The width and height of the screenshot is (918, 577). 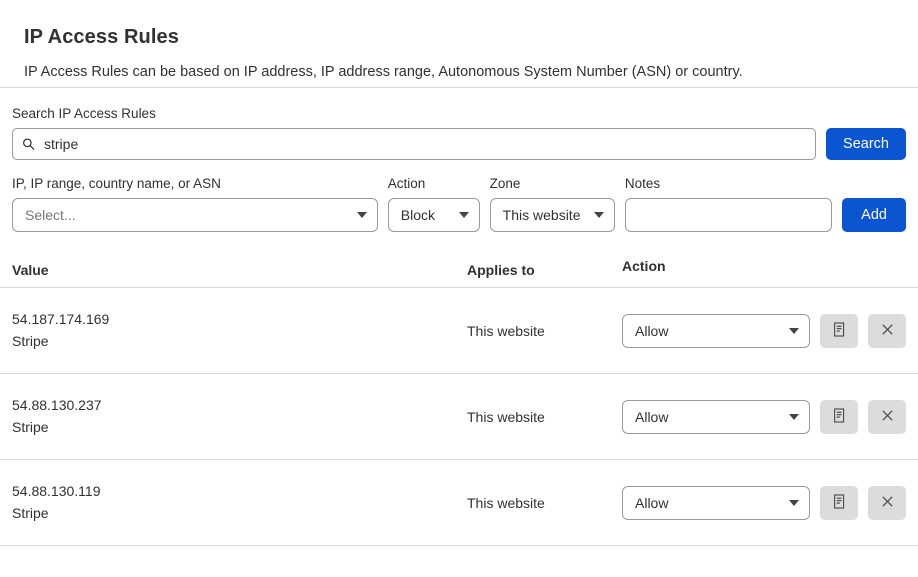 I want to click on rule-value-cell: 54.88.130.119 Stripe, so click(x=239, y=502).